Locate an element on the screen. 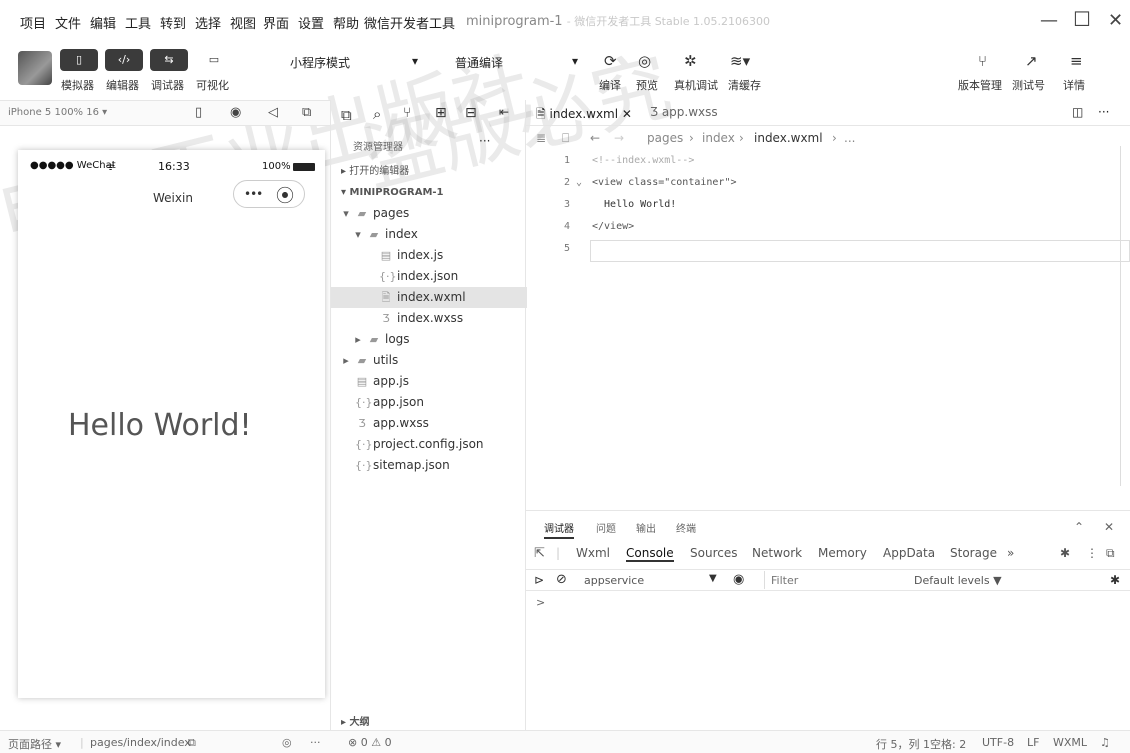 The image size is (1130, 753). menu-tools: 工具 is located at coordinates (138, 22).